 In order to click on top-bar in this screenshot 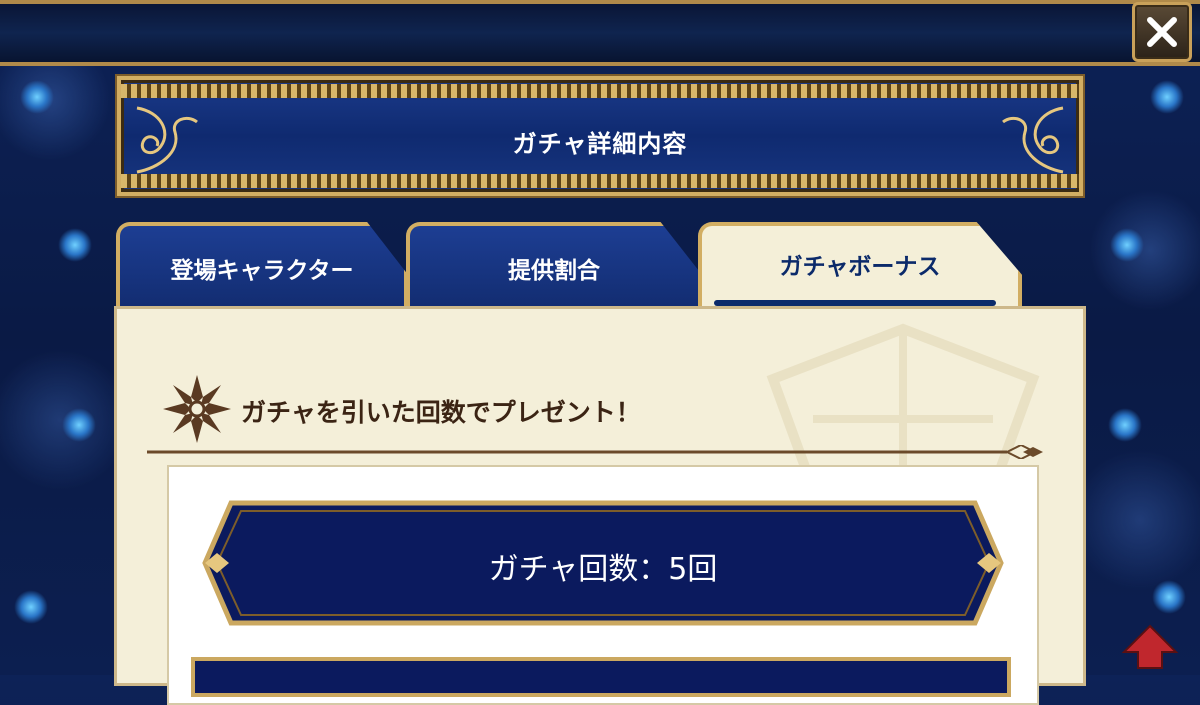, I will do `click(600, 33)`.